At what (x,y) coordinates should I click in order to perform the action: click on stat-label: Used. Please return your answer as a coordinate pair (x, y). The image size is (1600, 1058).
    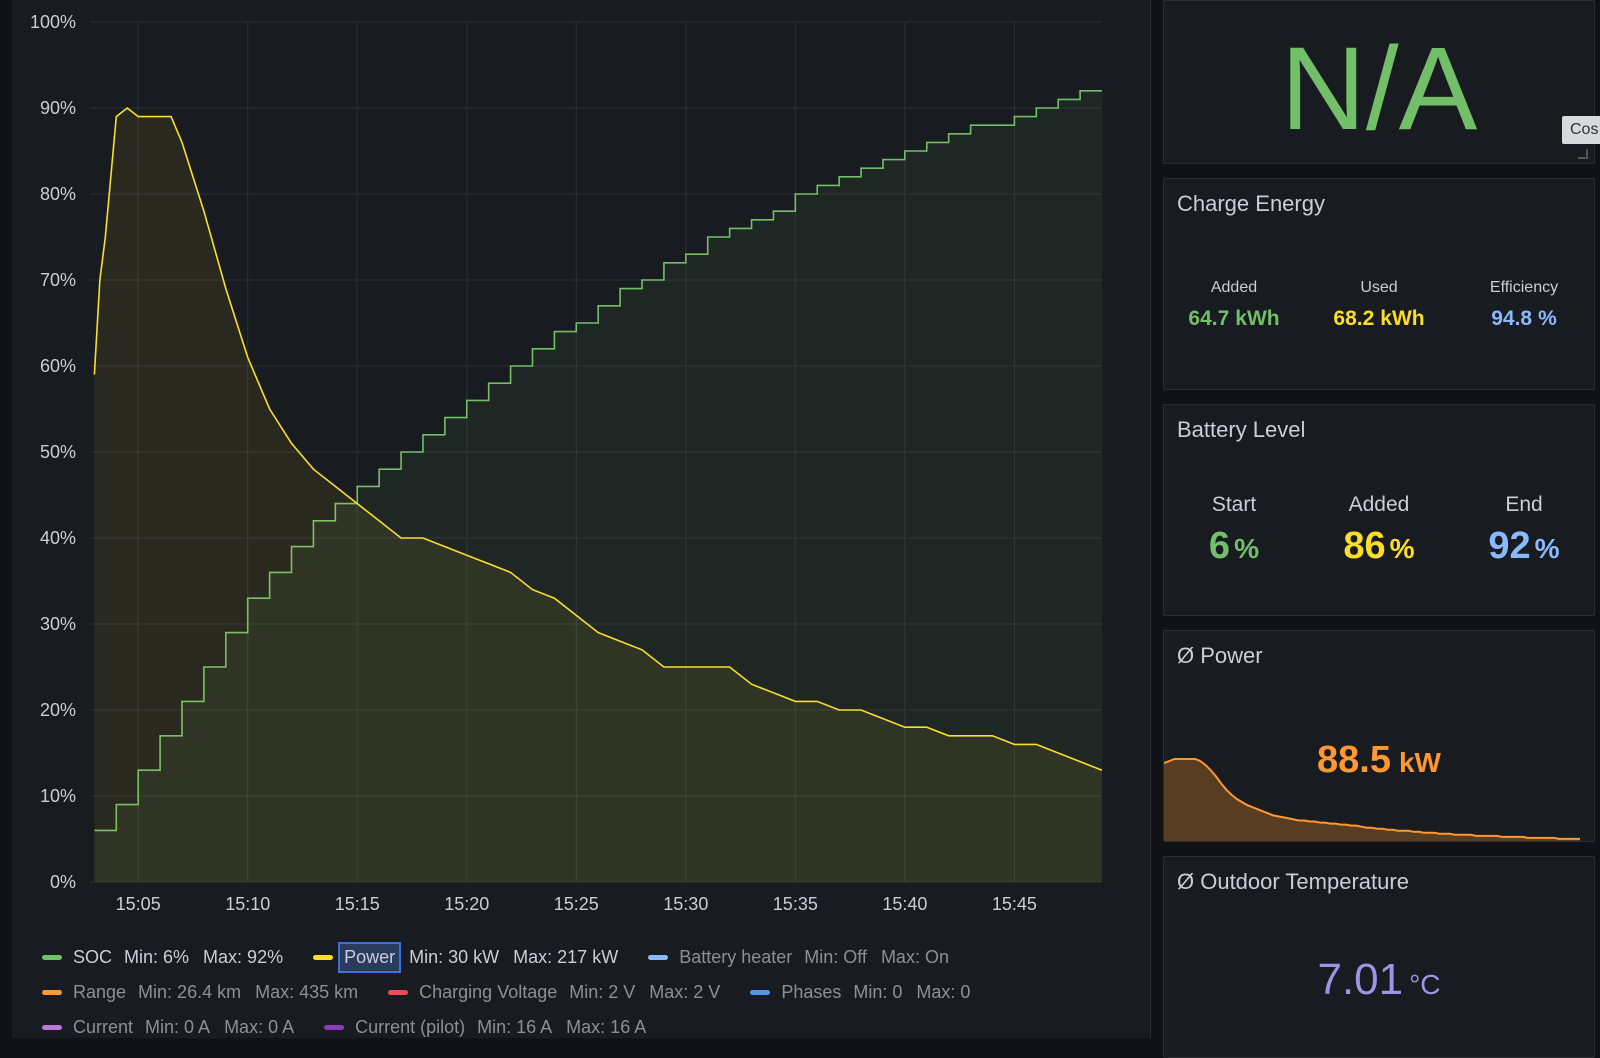
    Looking at the image, I should click on (1379, 287).